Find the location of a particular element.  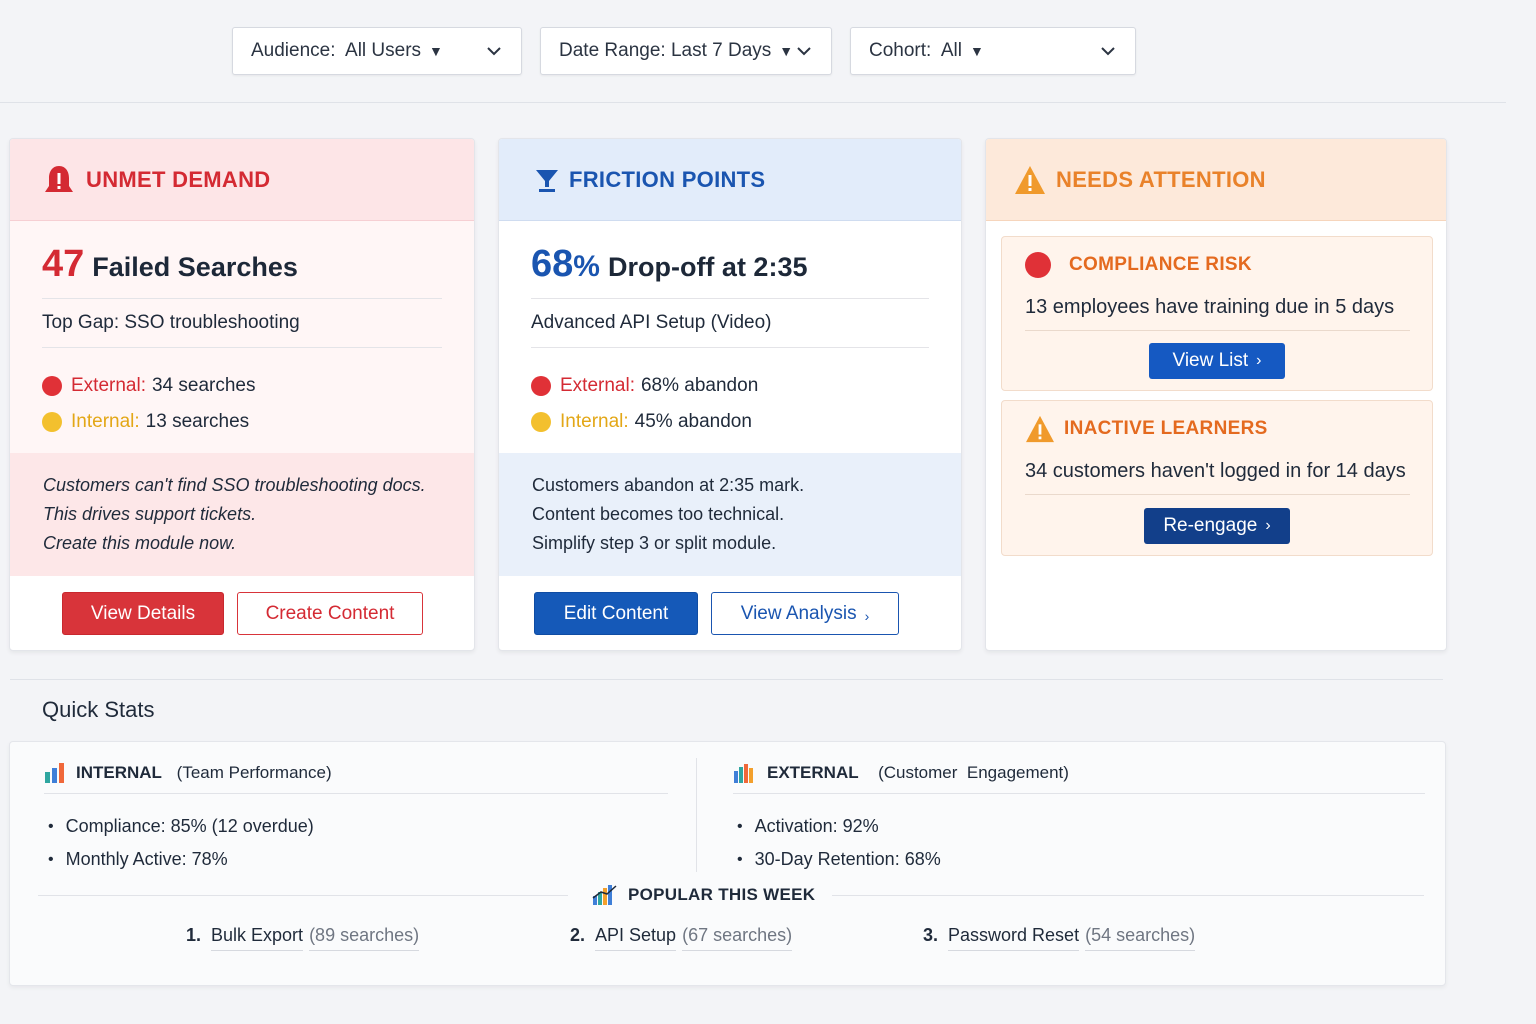

internal-stats-sub: (Team Performance) is located at coordinates (251, 772).